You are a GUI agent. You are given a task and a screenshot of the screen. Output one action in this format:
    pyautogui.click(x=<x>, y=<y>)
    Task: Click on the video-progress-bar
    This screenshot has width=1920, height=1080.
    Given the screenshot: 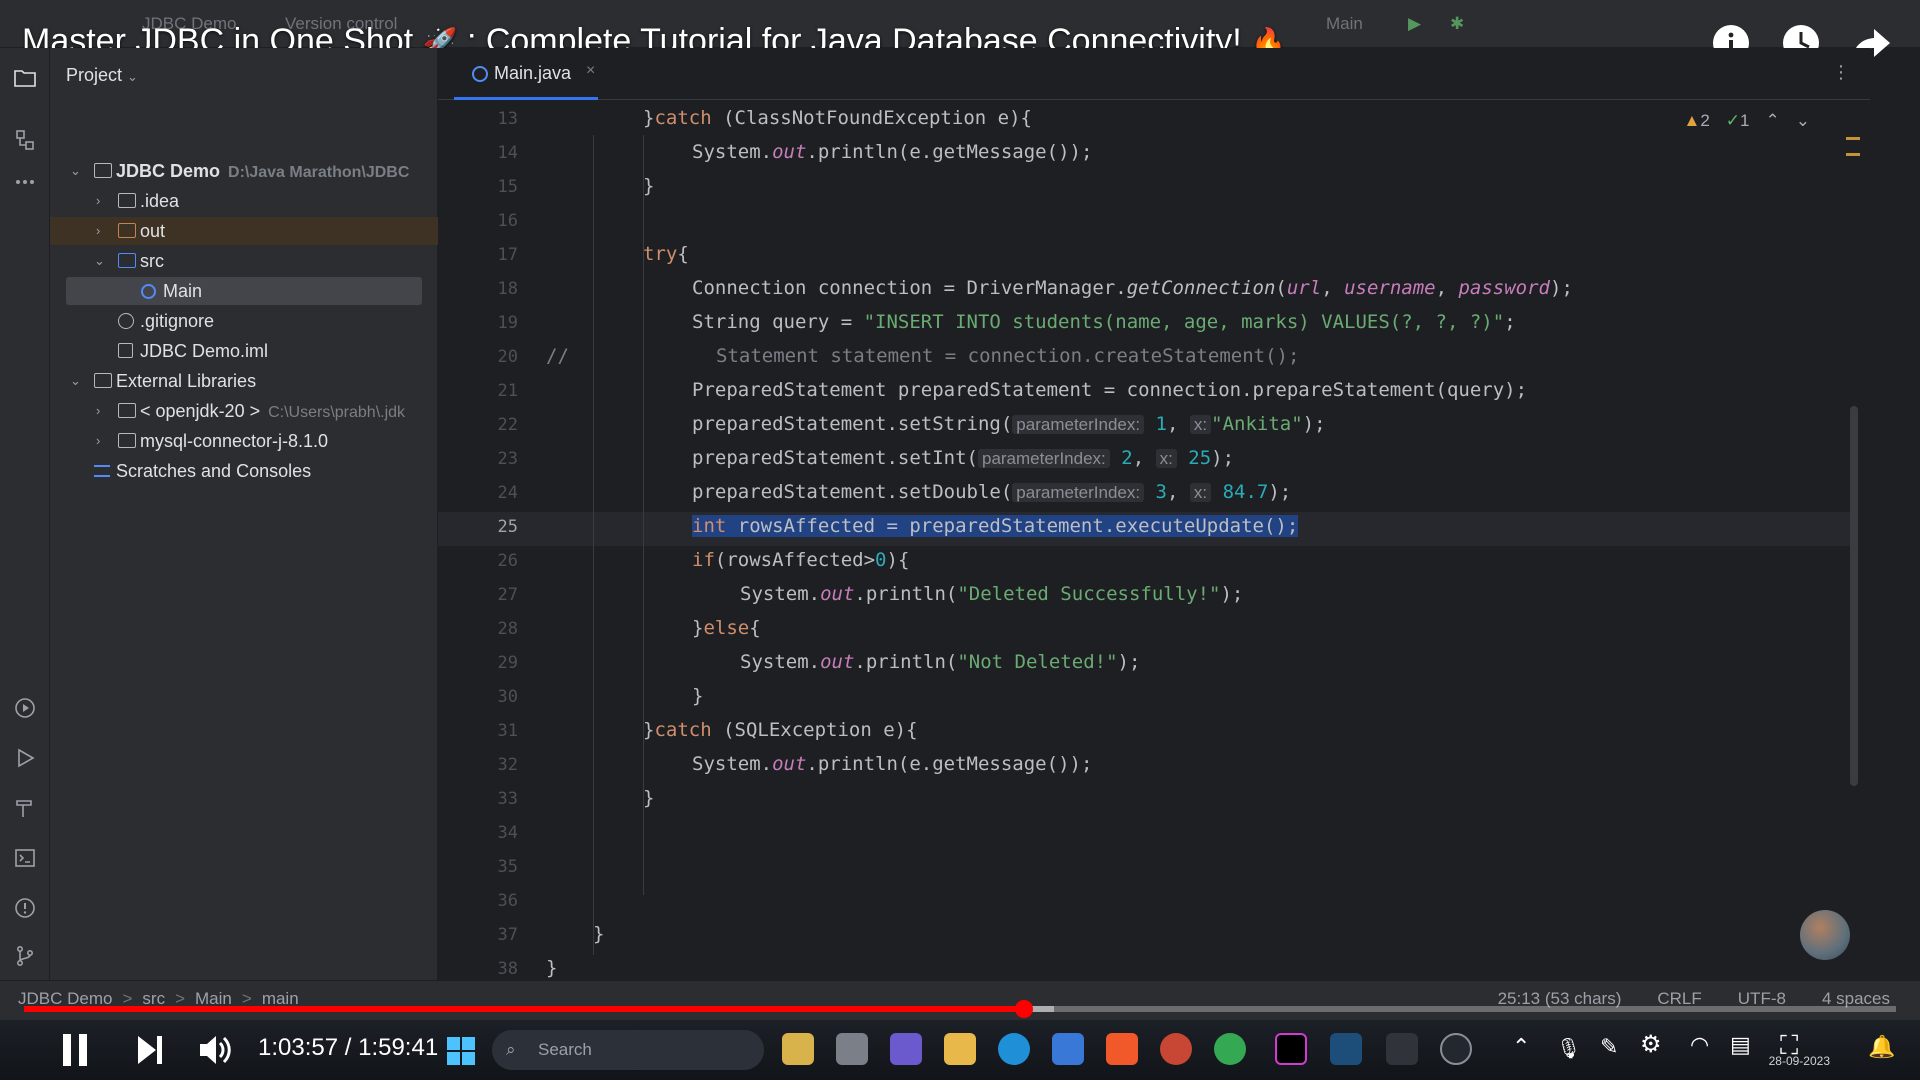 What is the action you would take?
    pyautogui.click(x=960, y=1009)
    